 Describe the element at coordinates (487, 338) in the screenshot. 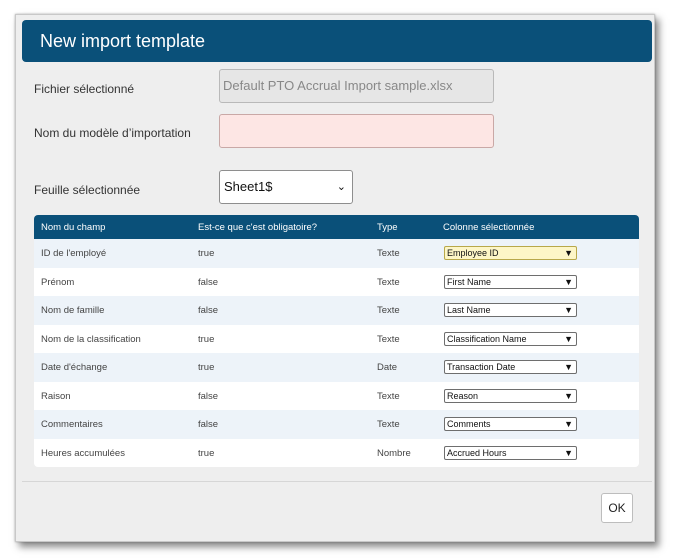

I see `column-select-value: Classification Name` at that location.